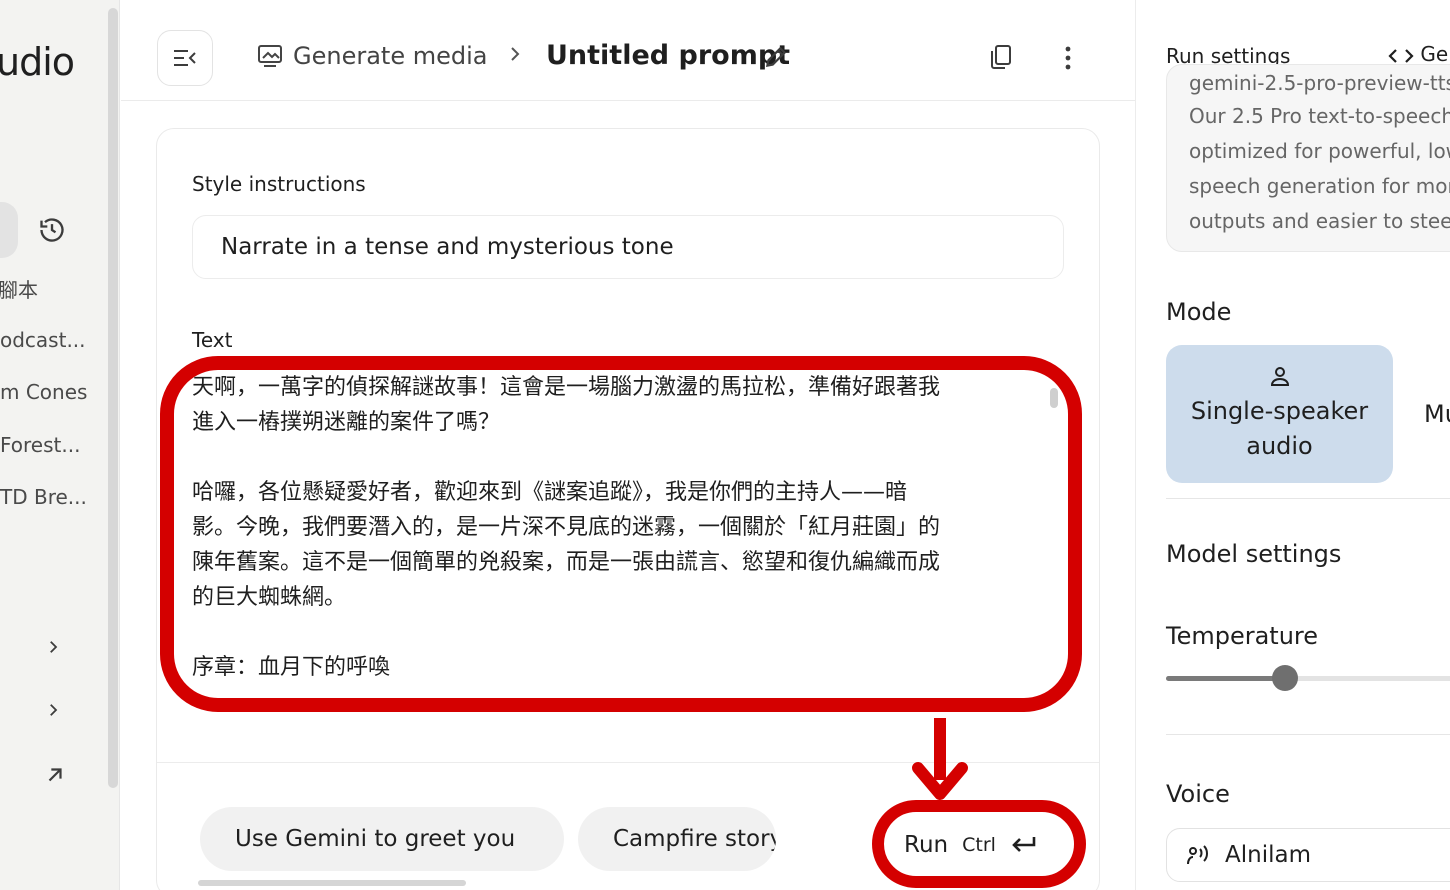 This screenshot has width=1450, height=890. What do you see at coordinates (1225, 678) in the screenshot?
I see `temperature-slider-fill` at bounding box center [1225, 678].